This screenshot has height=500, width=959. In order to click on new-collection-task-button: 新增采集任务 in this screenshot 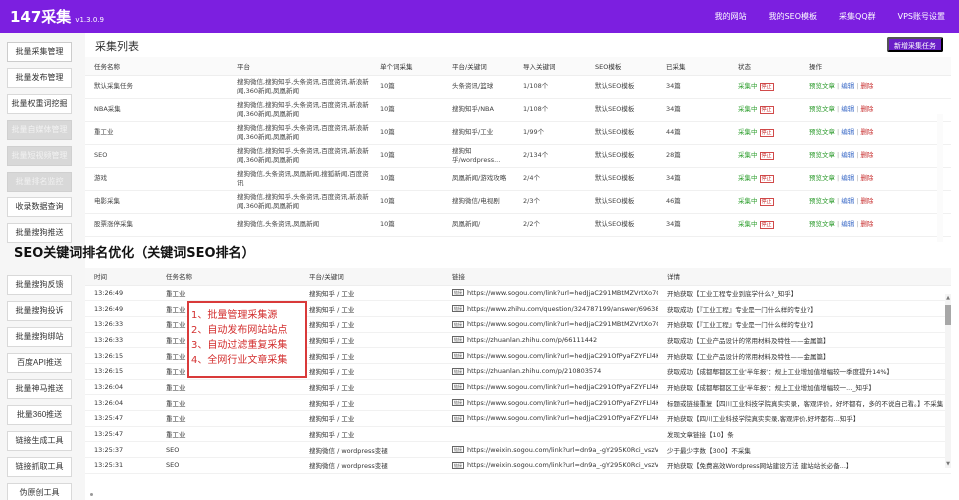, I will do `click(915, 44)`.